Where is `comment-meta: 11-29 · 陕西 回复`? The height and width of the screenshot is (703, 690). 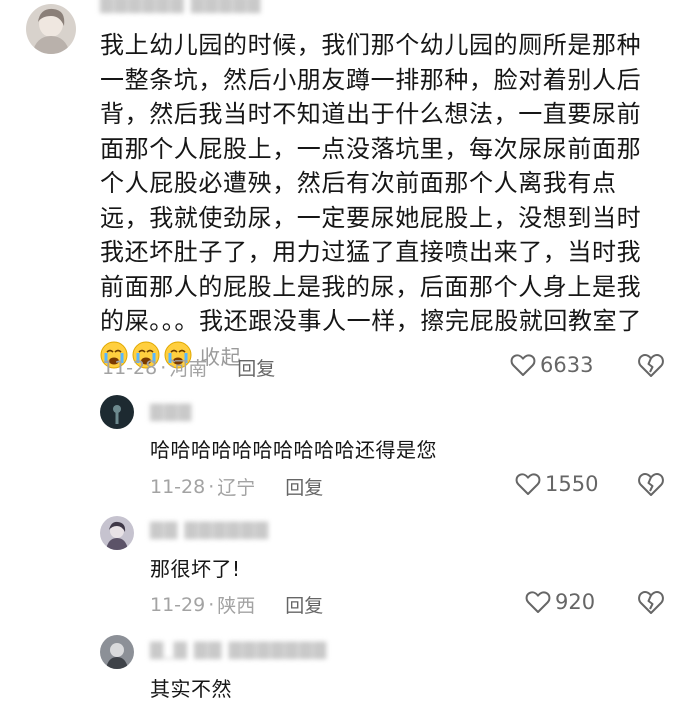 comment-meta: 11-29 · 陕西 回复 is located at coordinates (236, 604).